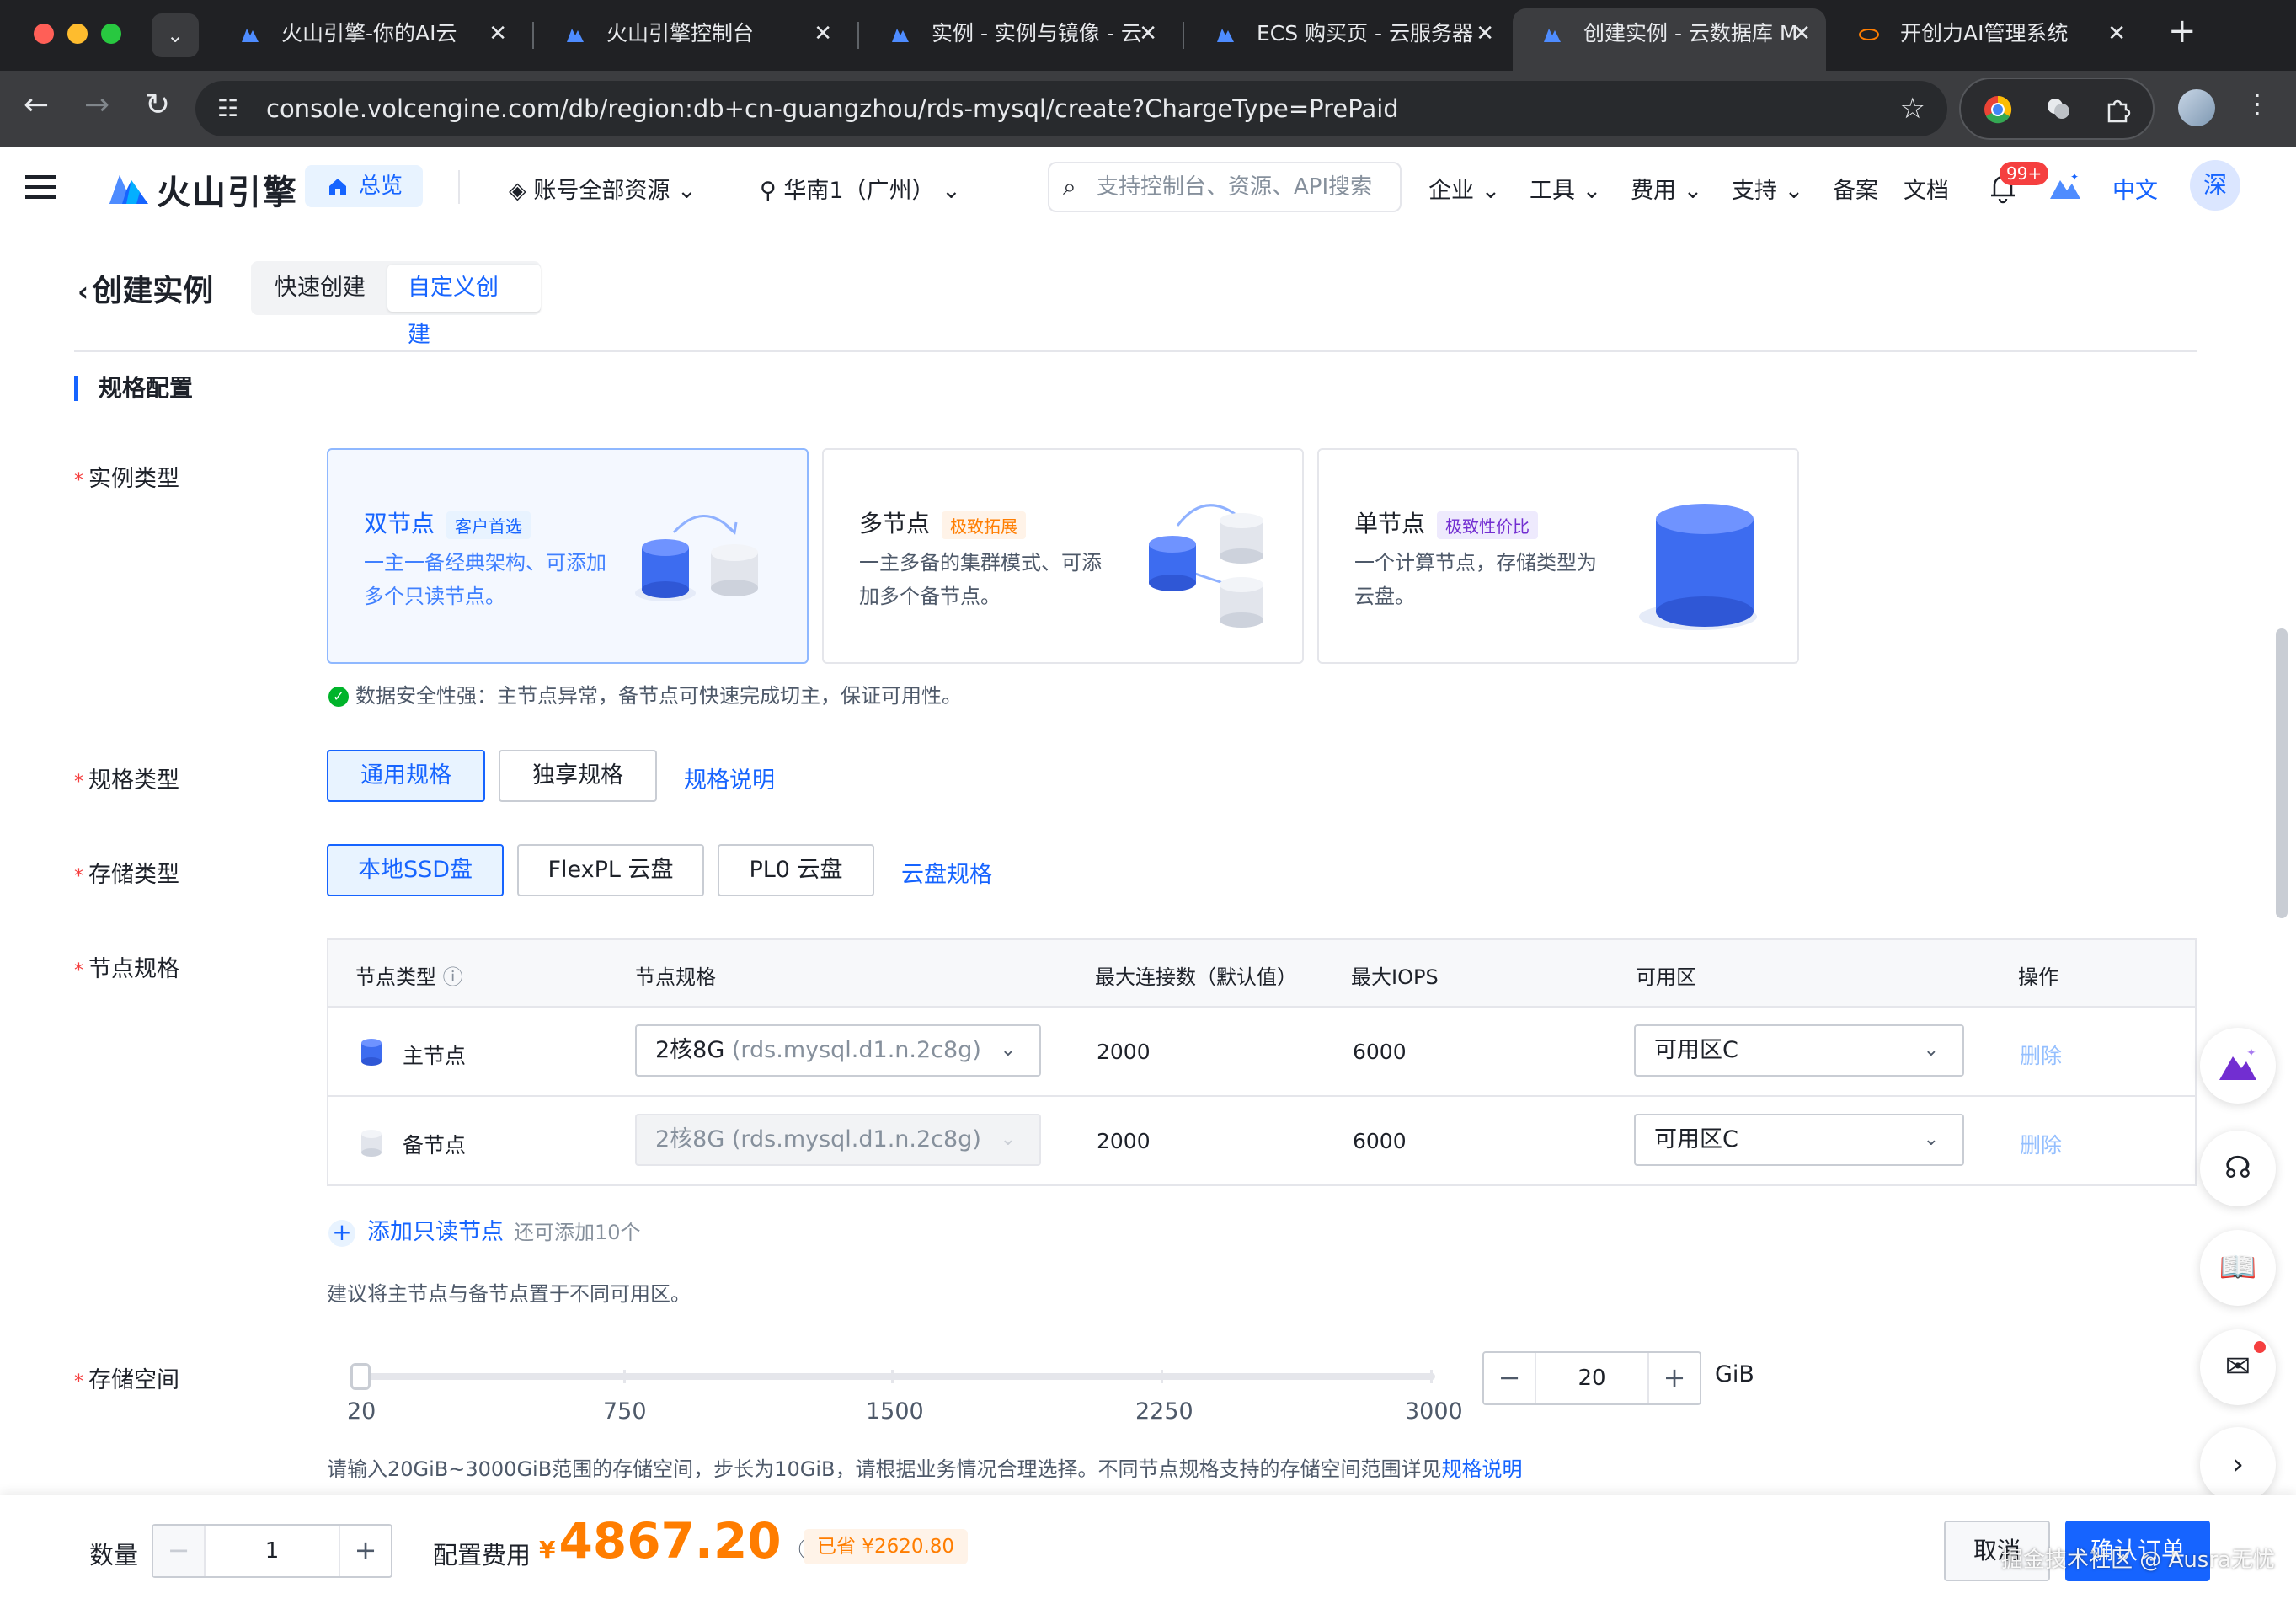 The width and height of the screenshot is (2296, 1604). What do you see at coordinates (415, 870) in the screenshot?
I see `storage-option-local-ssd: 本地SSD盘` at bounding box center [415, 870].